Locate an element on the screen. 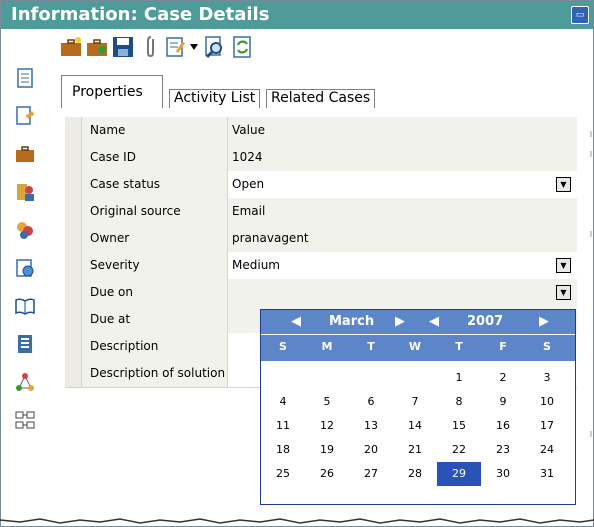 The width and height of the screenshot is (594, 527). window-title: Information: Case Details is located at coordinates (140, 14).